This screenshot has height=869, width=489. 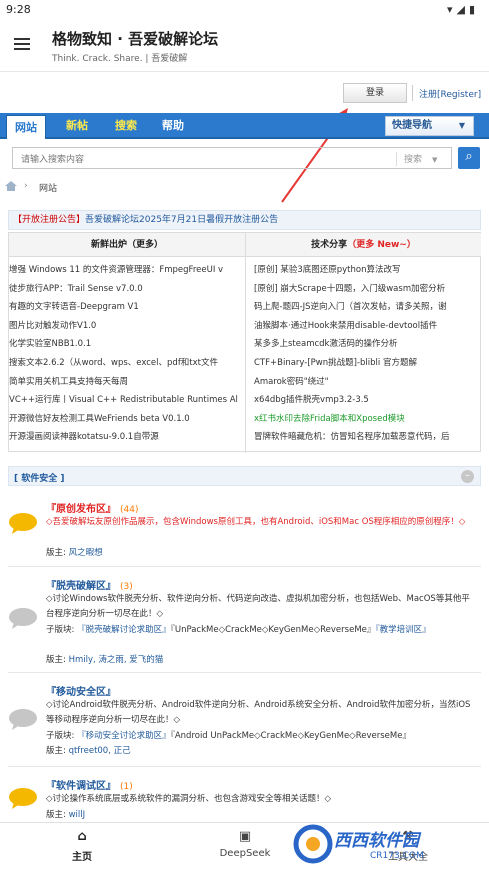 I want to click on announcement-bar: 【开放注册公告】吾爱破解论坛2025年7月21日暑假开放注册公告, so click(x=244, y=220).